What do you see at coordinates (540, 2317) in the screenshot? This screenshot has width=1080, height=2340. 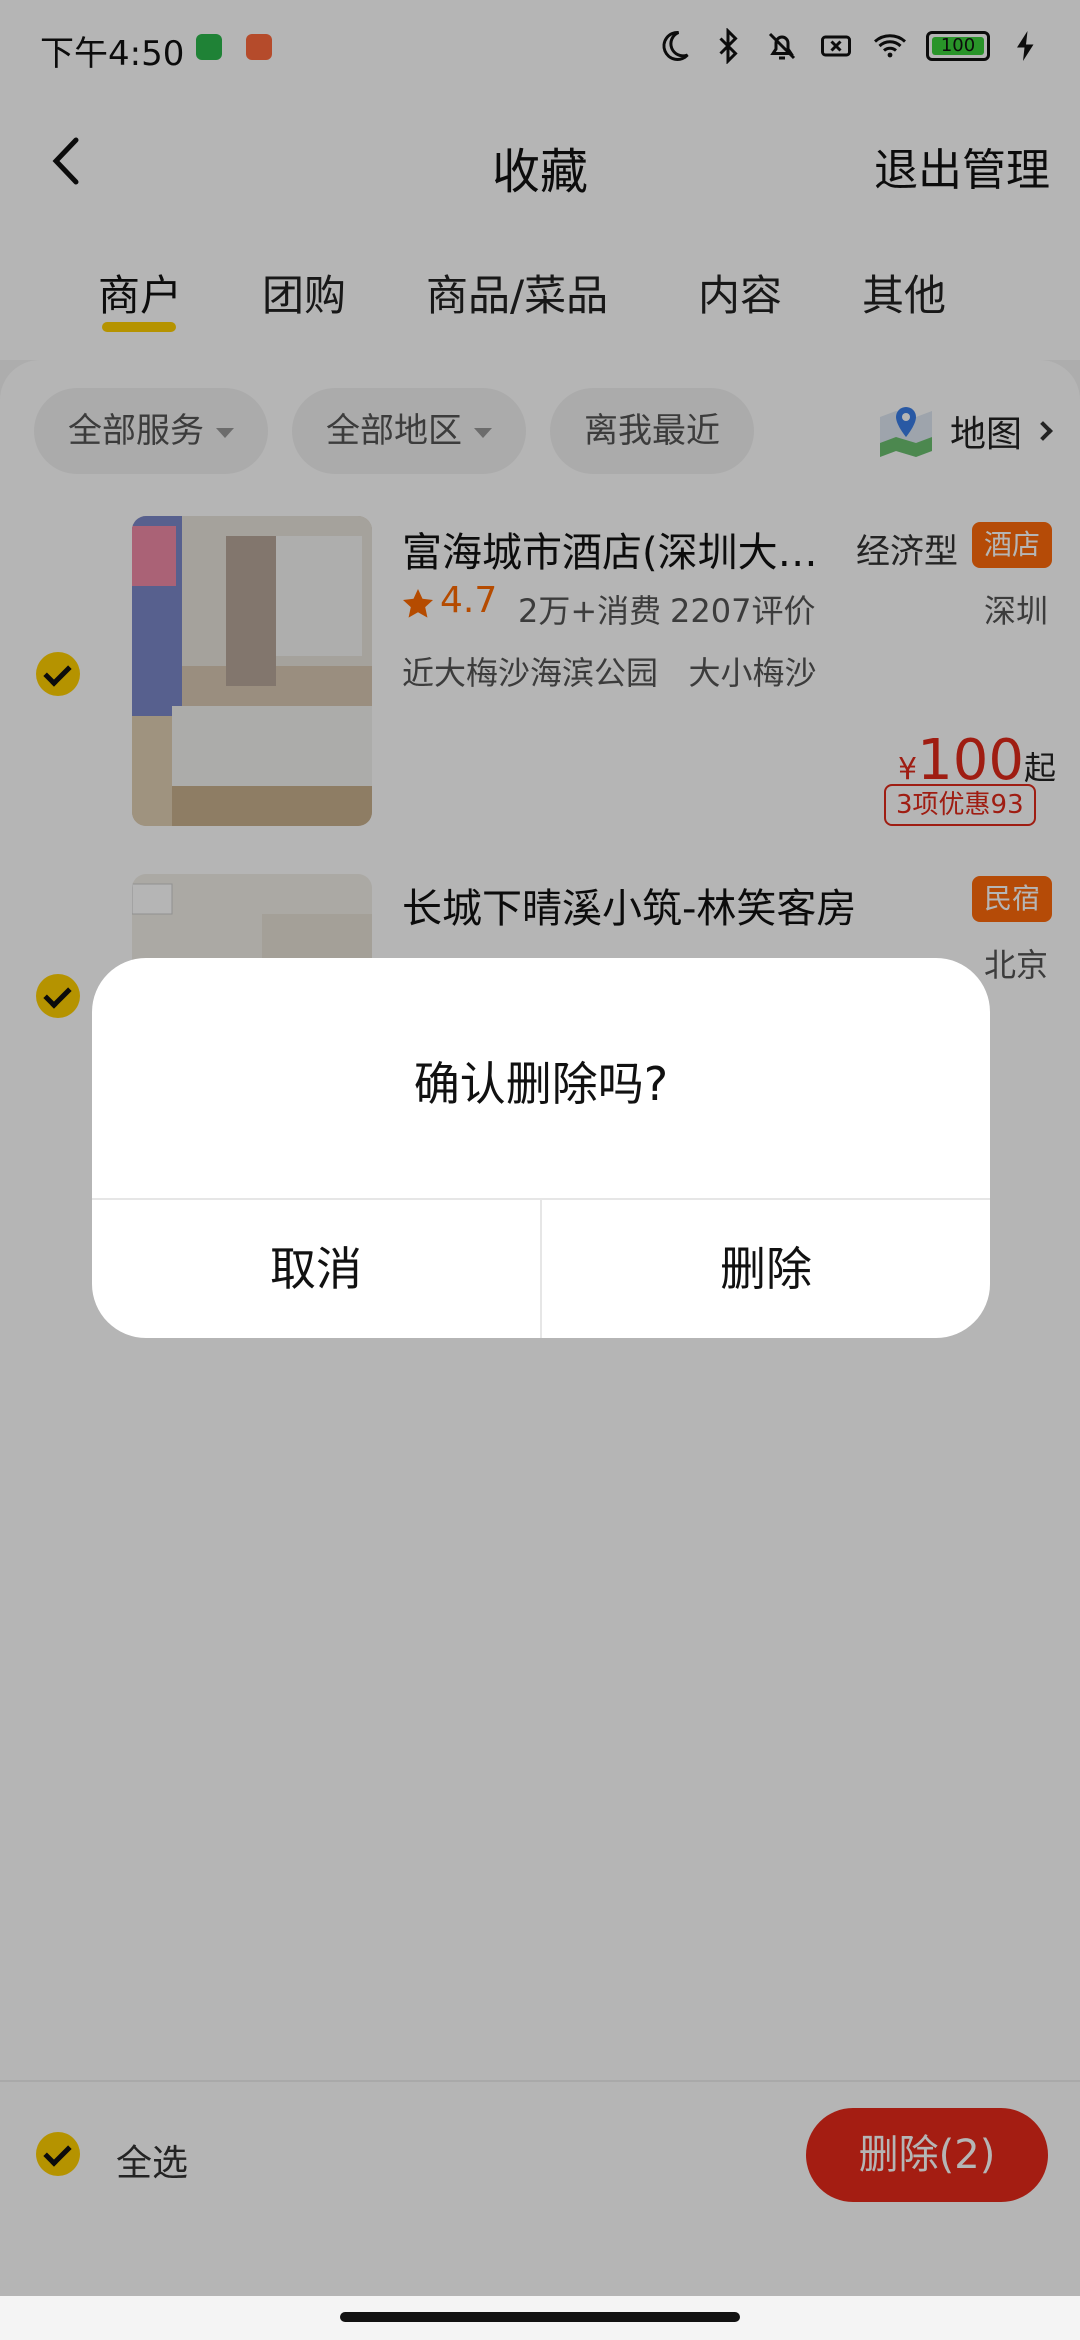 I see `home-indicator` at bounding box center [540, 2317].